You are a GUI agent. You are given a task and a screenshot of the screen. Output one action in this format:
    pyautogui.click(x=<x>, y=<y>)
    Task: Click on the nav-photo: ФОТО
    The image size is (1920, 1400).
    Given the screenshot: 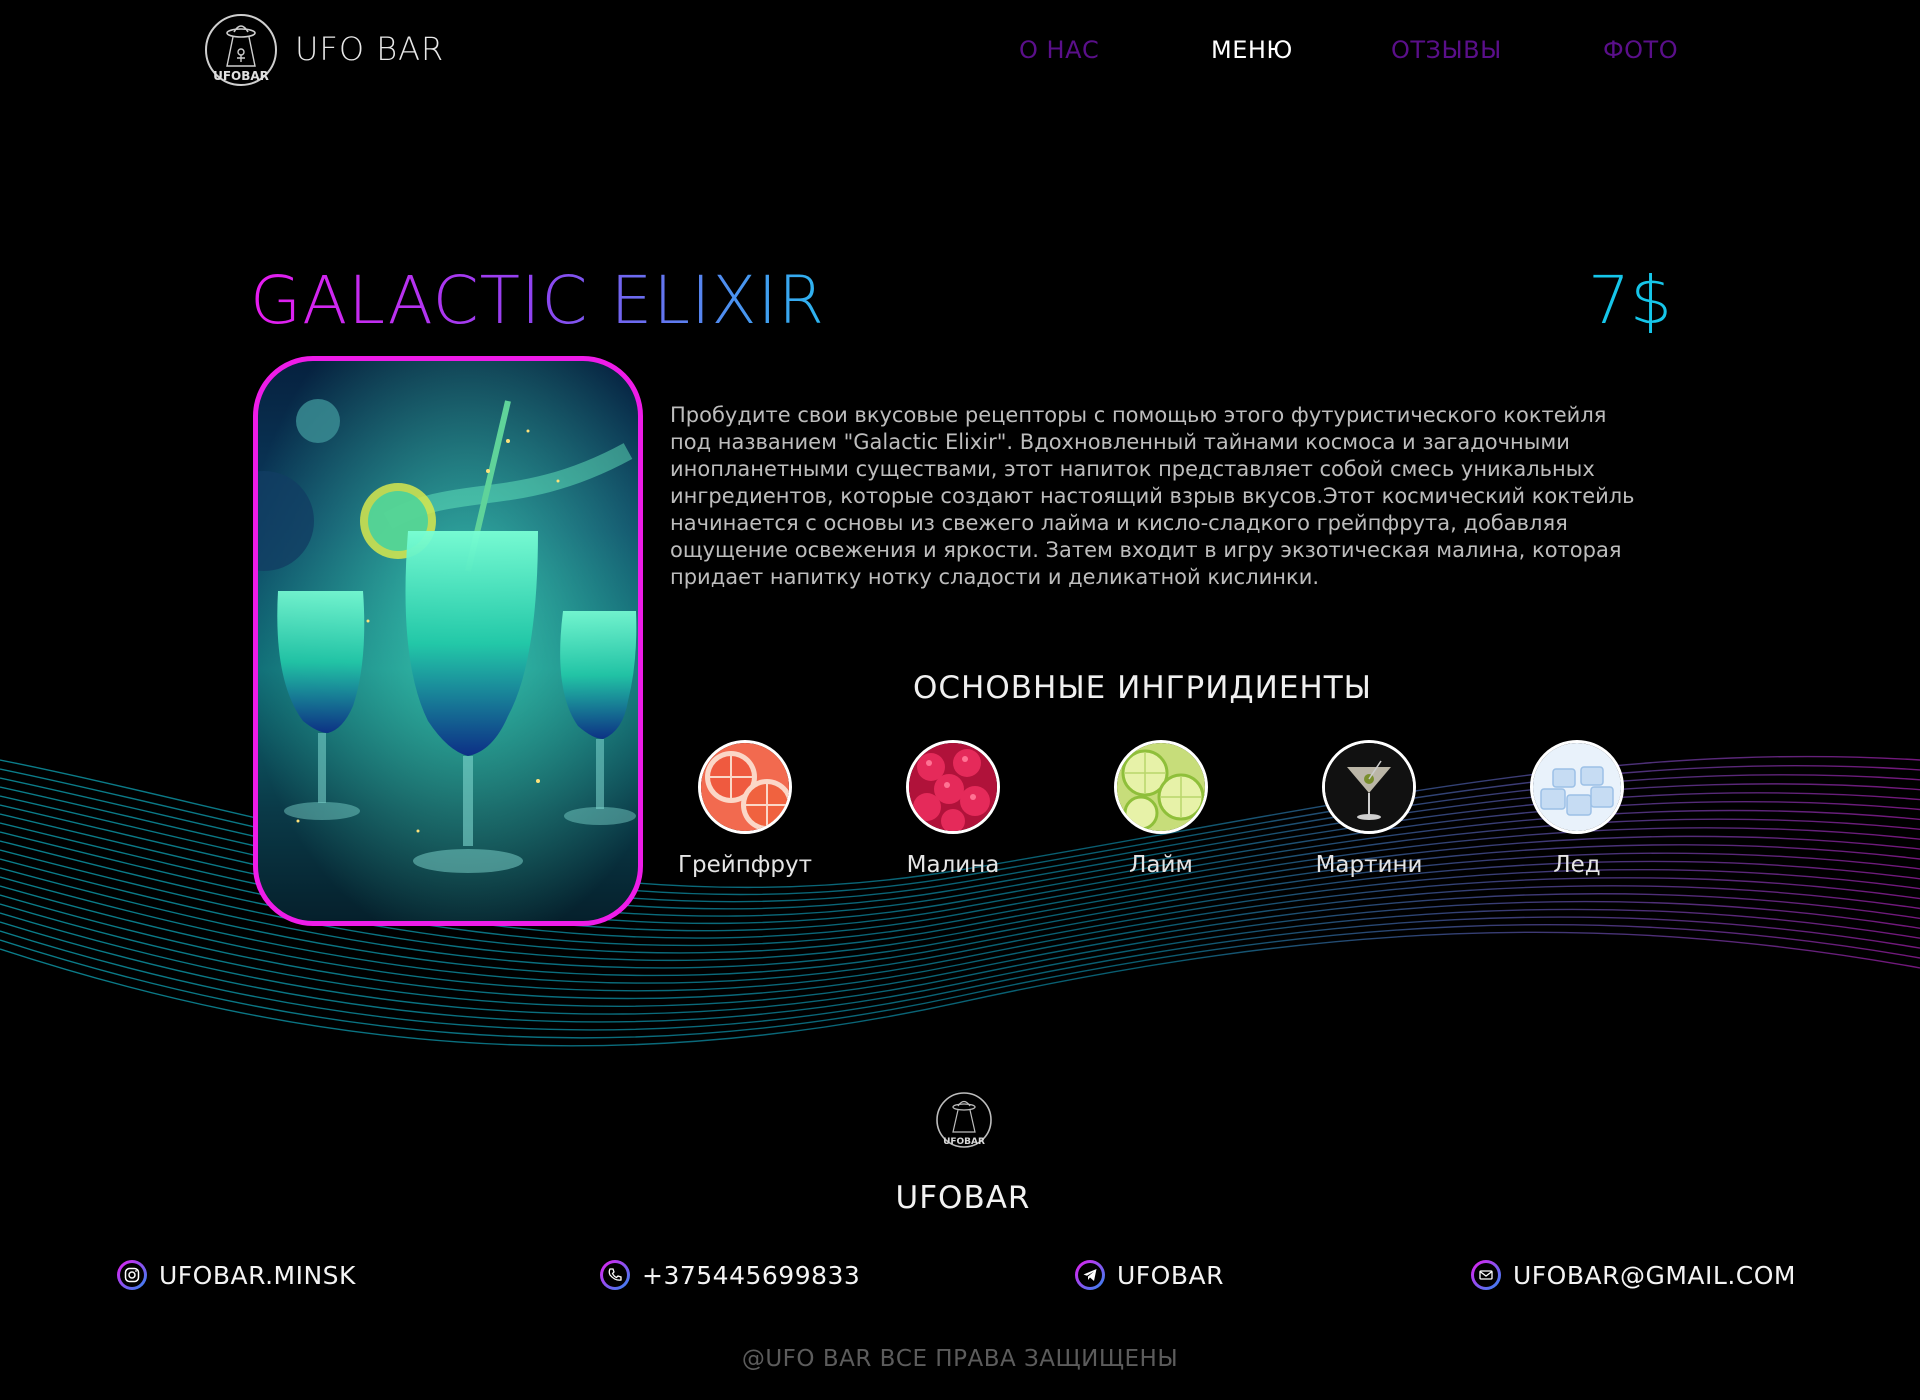 What is the action you would take?
    pyautogui.click(x=1640, y=50)
    